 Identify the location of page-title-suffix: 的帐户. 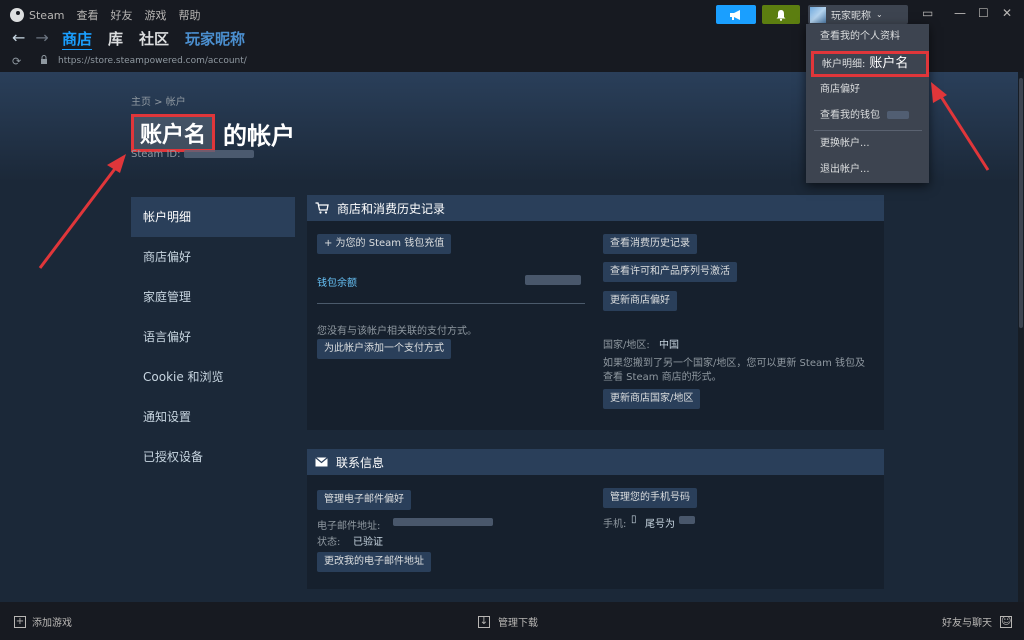
(259, 135).